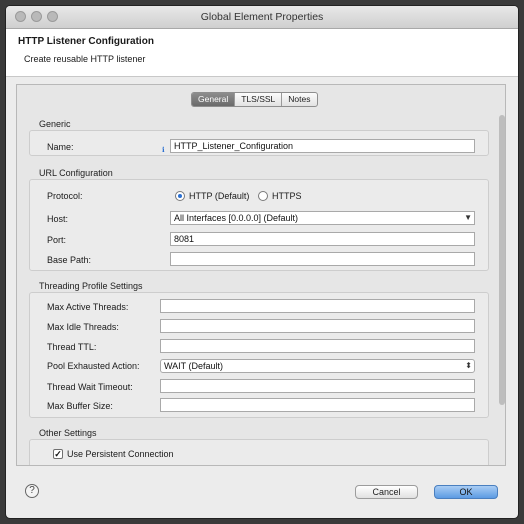 This screenshot has width=524, height=524. Describe the element at coordinates (163, 150) in the screenshot. I see `info-icon: ℹ` at that location.